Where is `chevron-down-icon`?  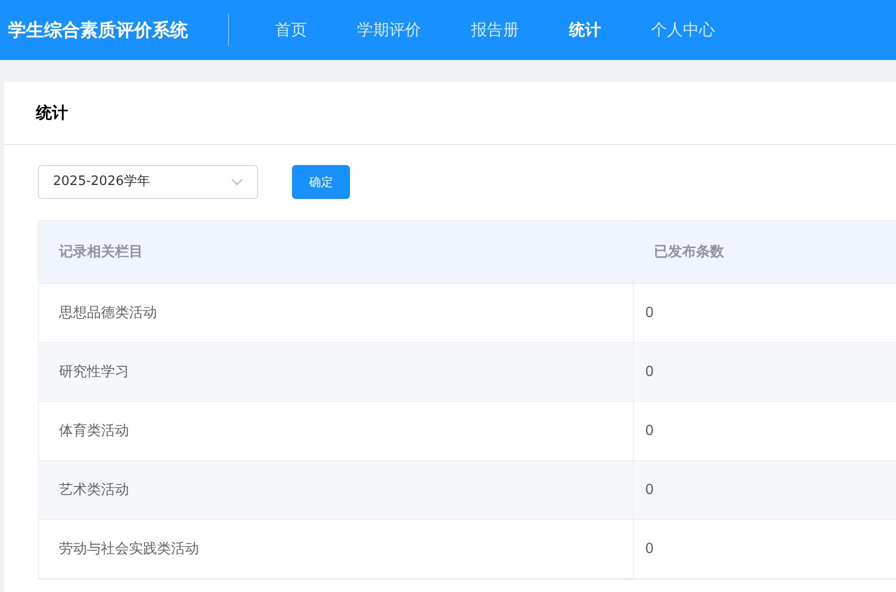
chevron-down-icon is located at coordinates (237, 182).